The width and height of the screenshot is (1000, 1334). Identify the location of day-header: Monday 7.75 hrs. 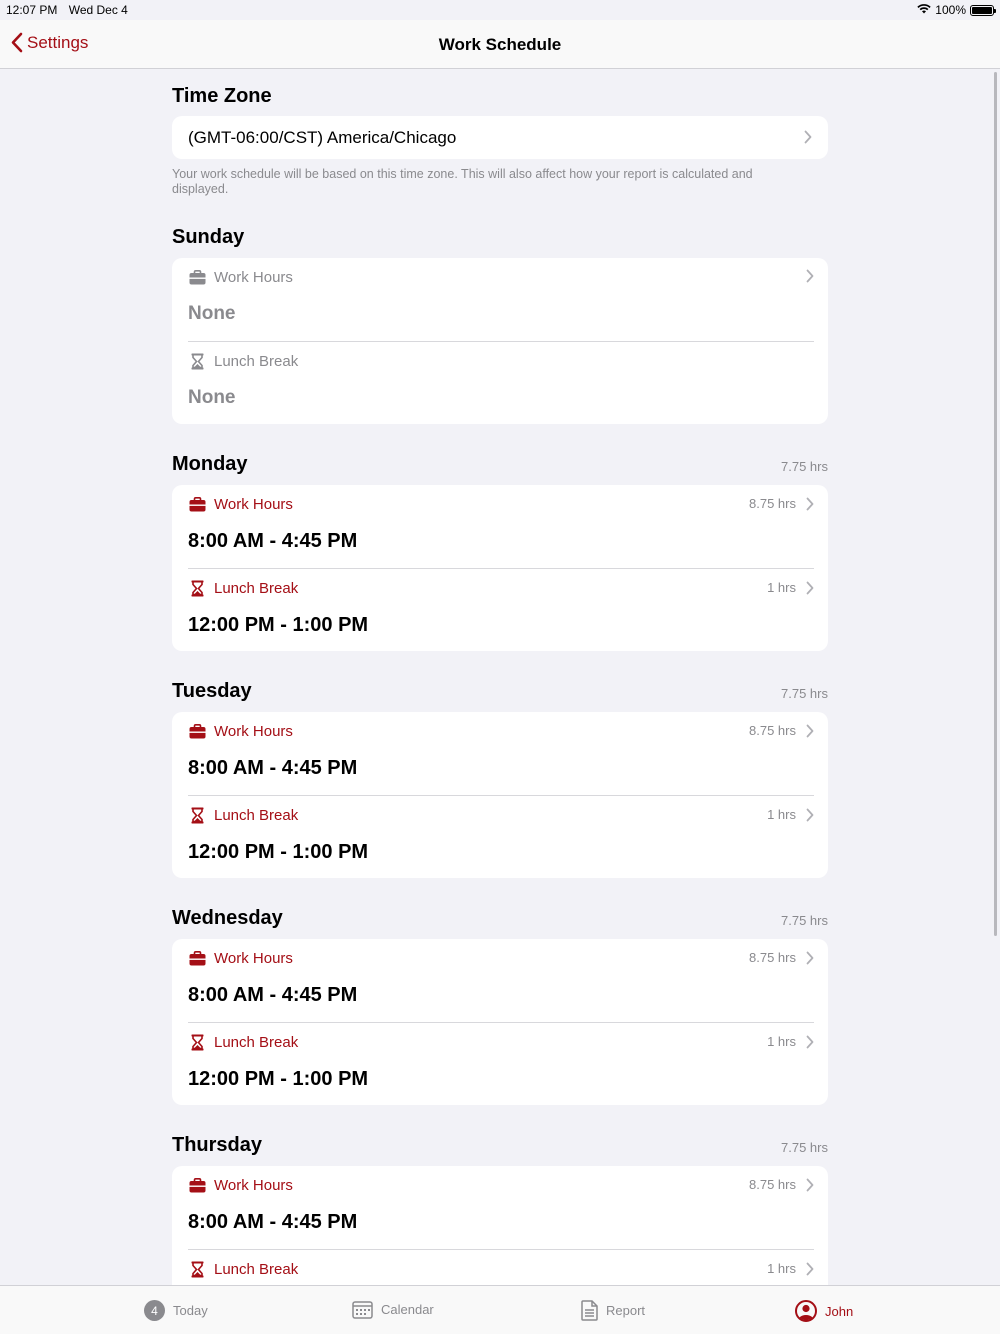
(500, 464).